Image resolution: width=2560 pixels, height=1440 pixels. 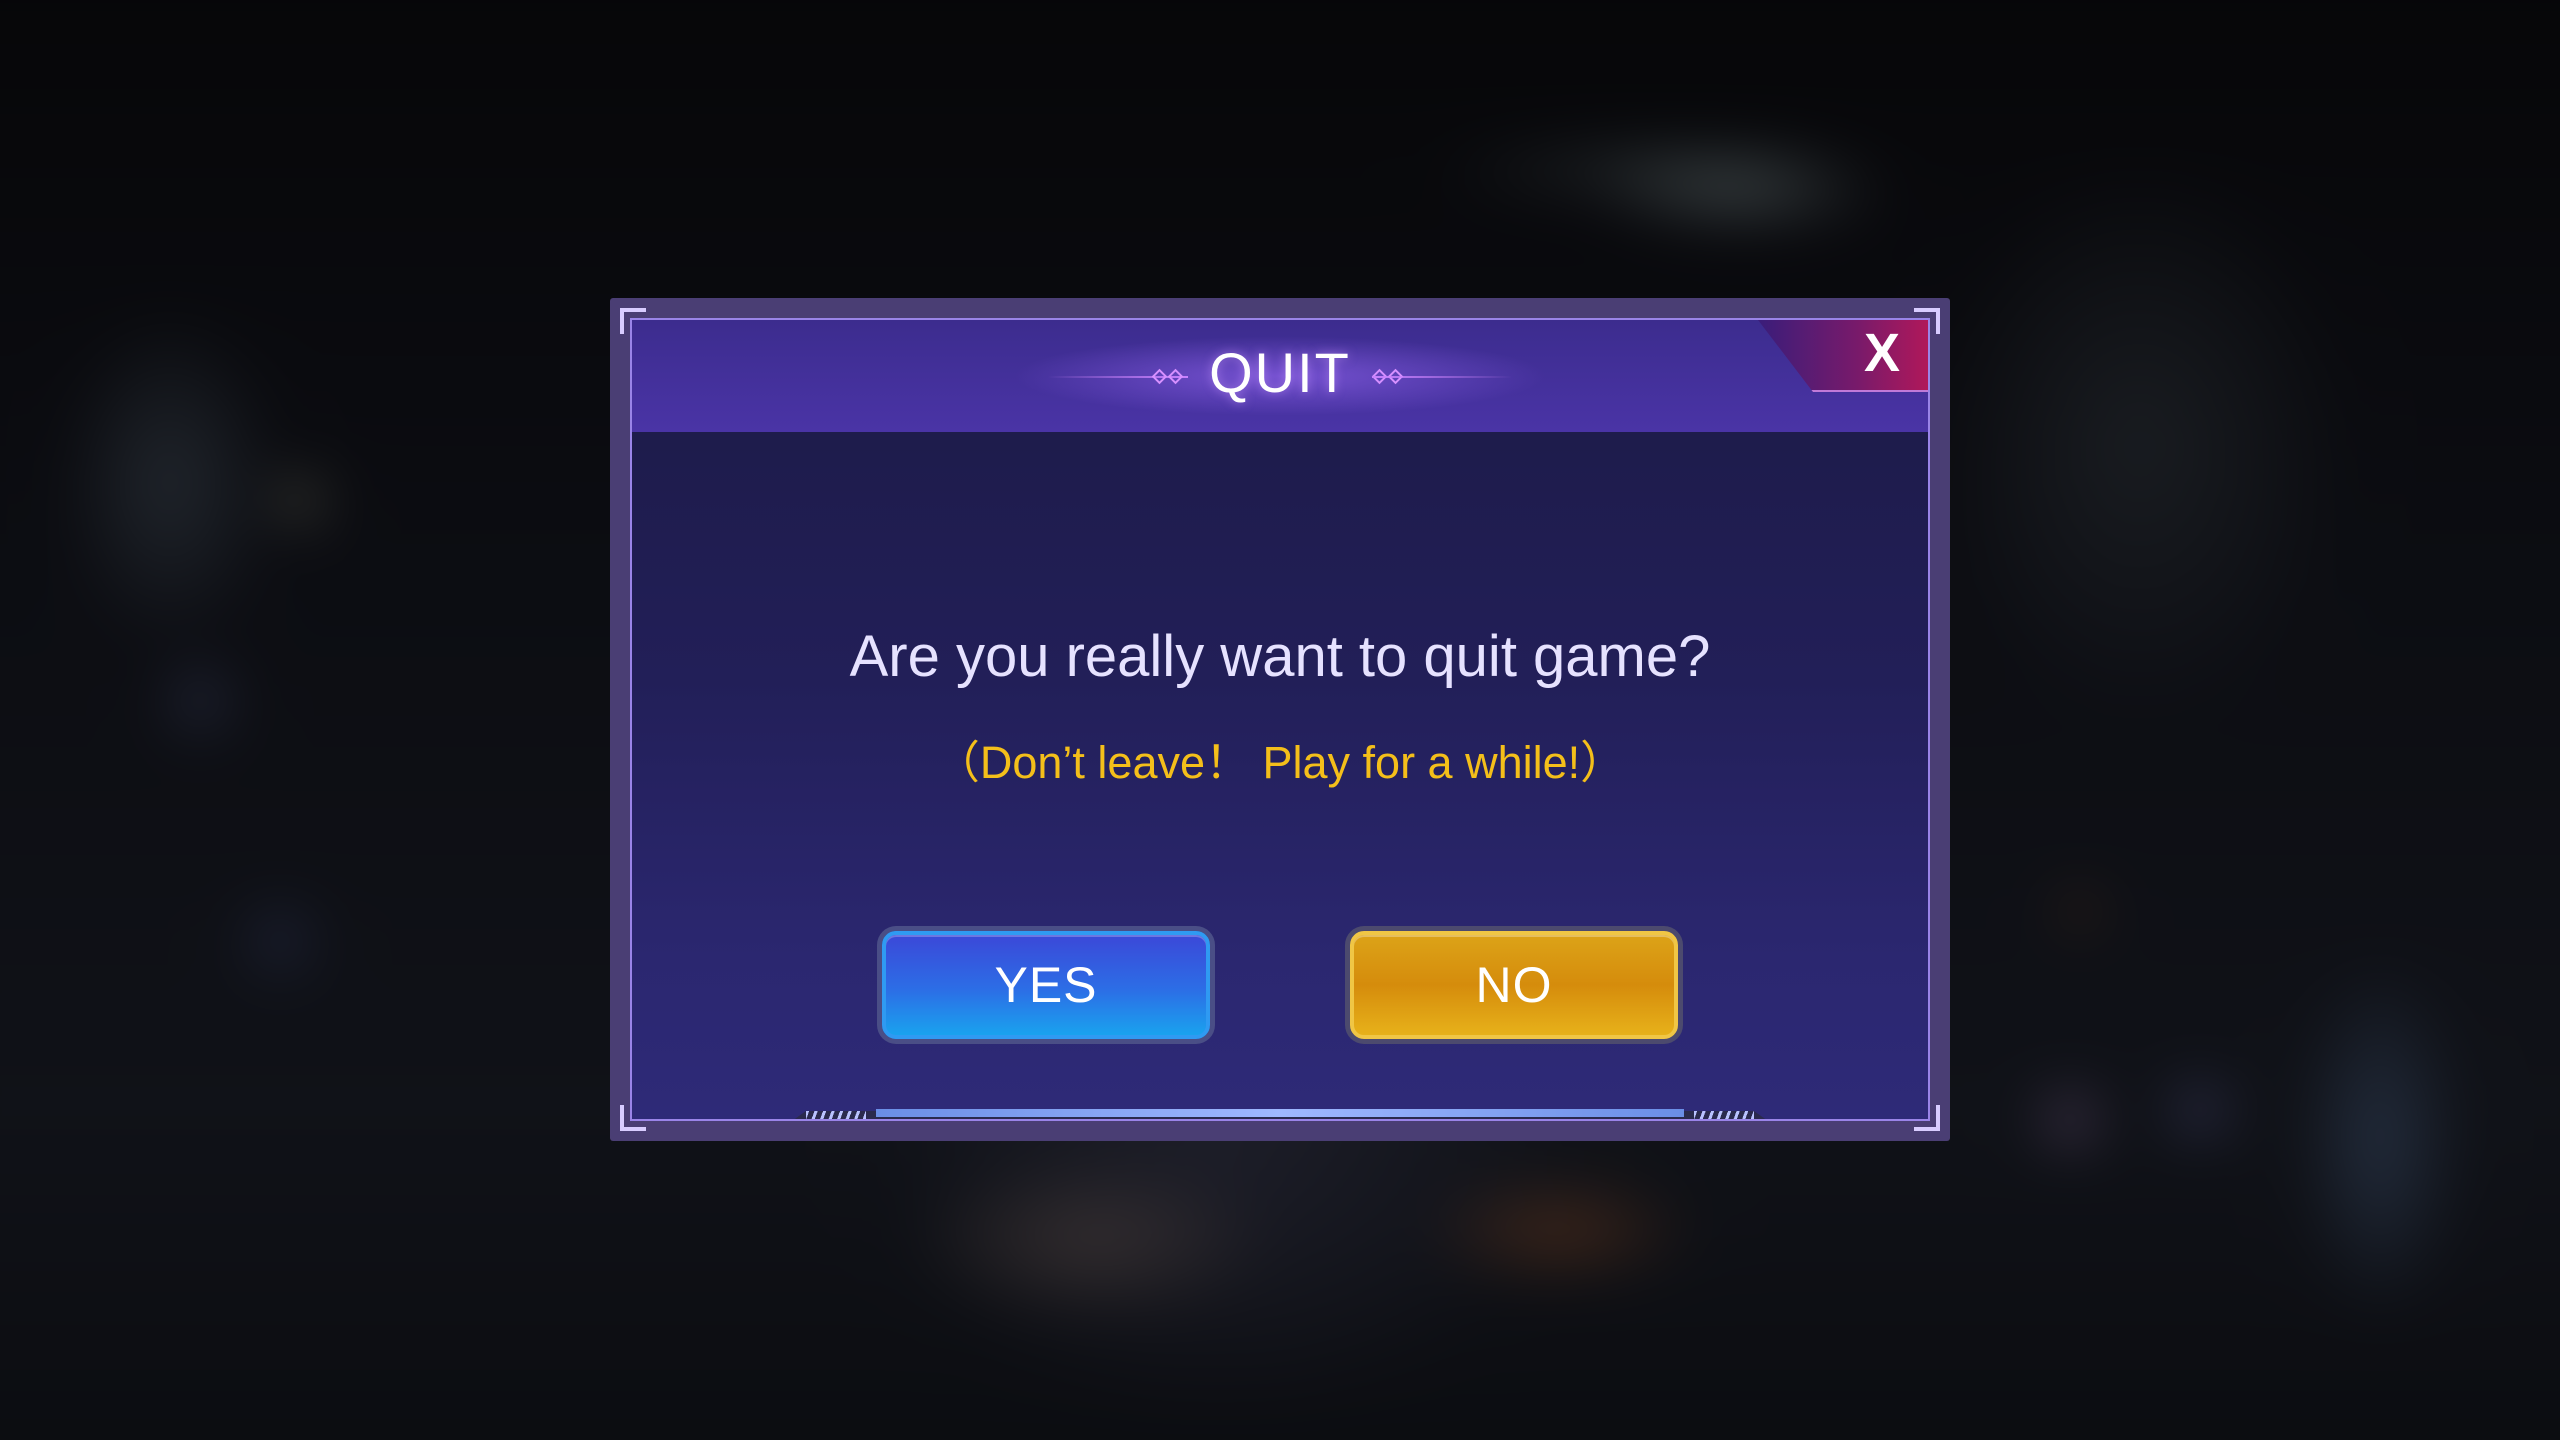 I want to click on quit-confirmation-message: Are you really want to quit game?, so click(x=1280, y=656).